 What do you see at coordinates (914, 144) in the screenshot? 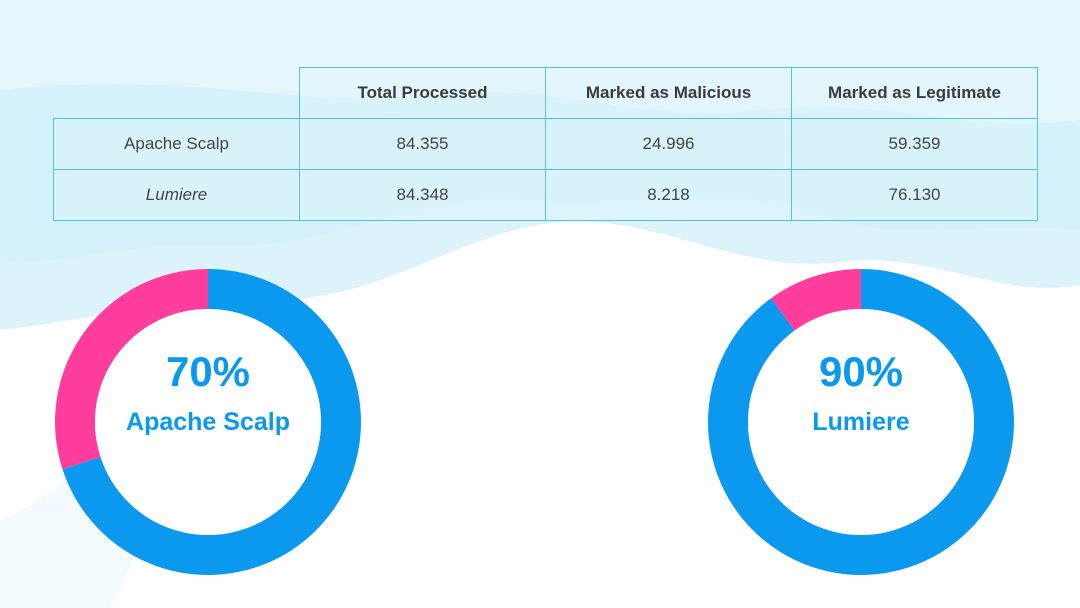
I see `table-cell: 59.359` at bounding box center [914, 144].